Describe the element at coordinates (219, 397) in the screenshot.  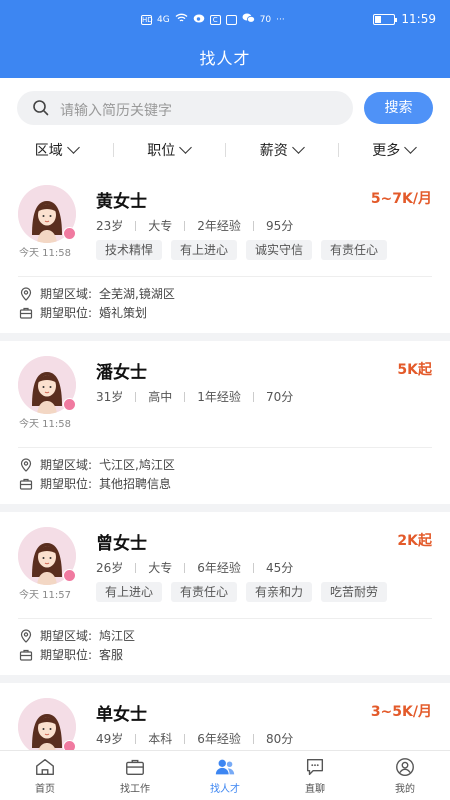
I see `experience: 1年经验` at that location.